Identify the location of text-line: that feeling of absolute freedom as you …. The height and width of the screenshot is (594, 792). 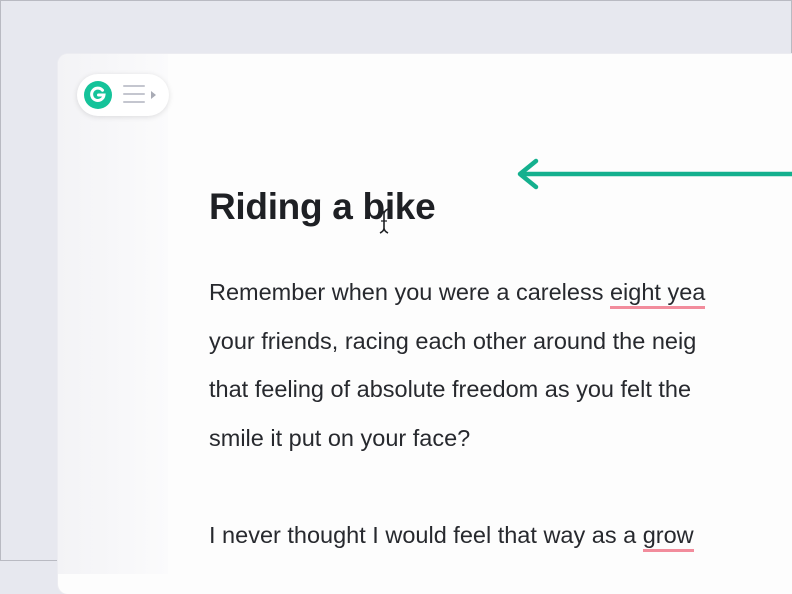
(500, 389).